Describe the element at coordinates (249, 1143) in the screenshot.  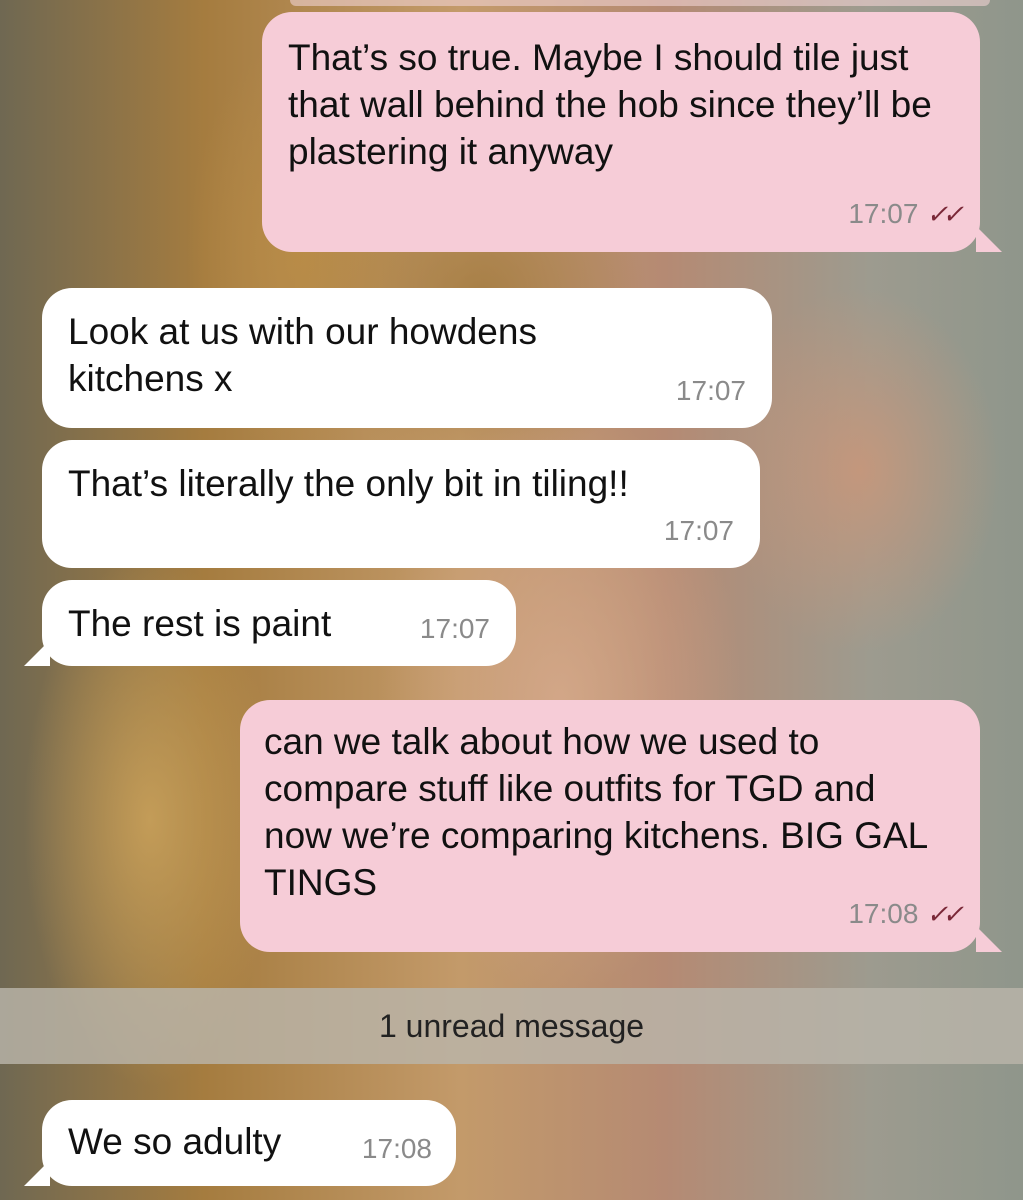
I see `message-bubble-incoming: We so adulty 17:08` at that location.